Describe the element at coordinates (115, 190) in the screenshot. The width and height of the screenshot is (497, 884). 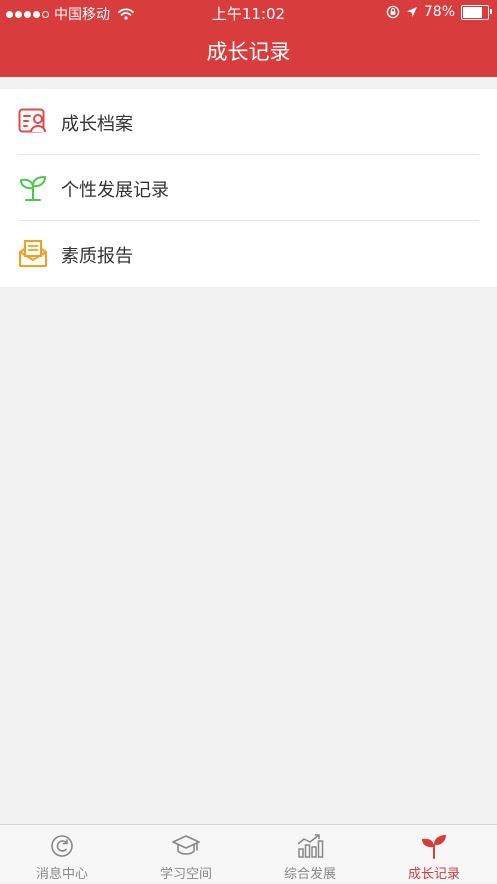
I see `menu-item-label: 个性发展记录` at that location.